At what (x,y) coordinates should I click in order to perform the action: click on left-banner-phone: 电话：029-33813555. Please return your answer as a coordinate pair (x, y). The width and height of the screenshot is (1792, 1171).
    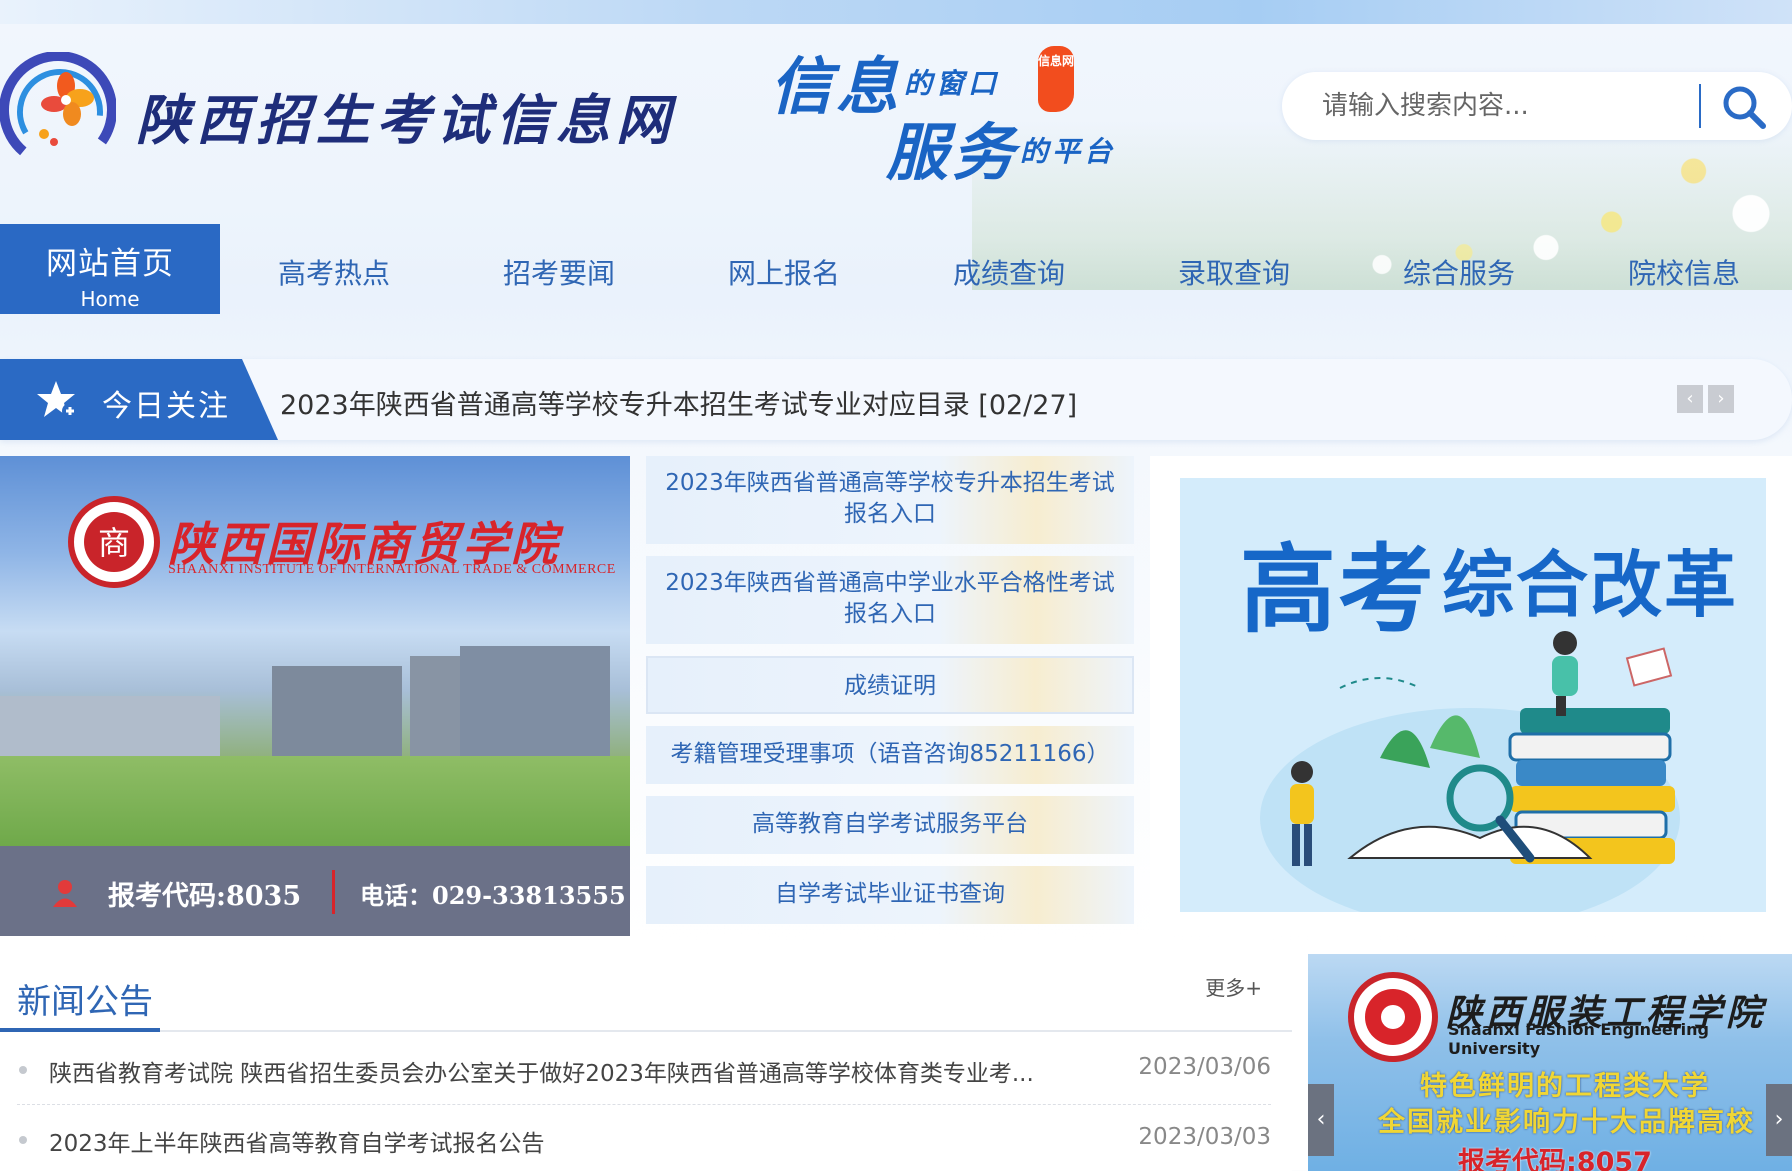
    Looking at the image, I should click on (493, 895).